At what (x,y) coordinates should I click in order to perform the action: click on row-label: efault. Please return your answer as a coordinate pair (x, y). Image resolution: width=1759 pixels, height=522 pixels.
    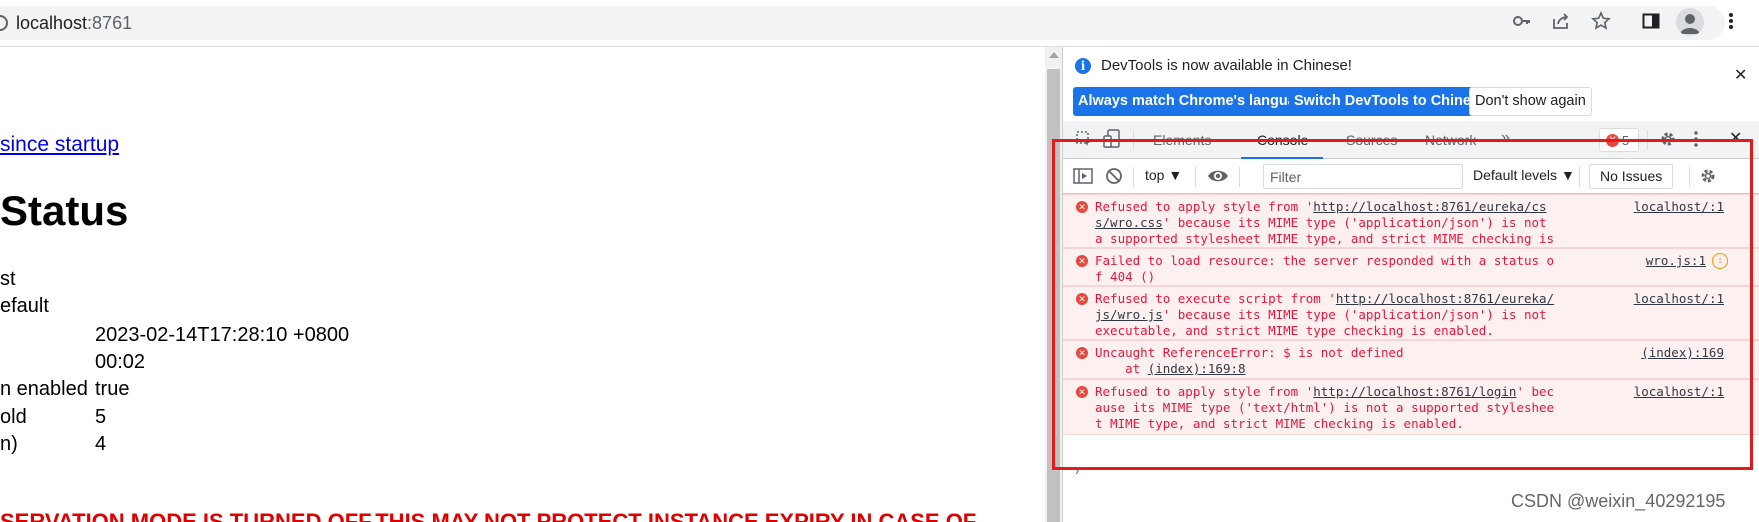
    Looking at the image, I should click on (24, 306).